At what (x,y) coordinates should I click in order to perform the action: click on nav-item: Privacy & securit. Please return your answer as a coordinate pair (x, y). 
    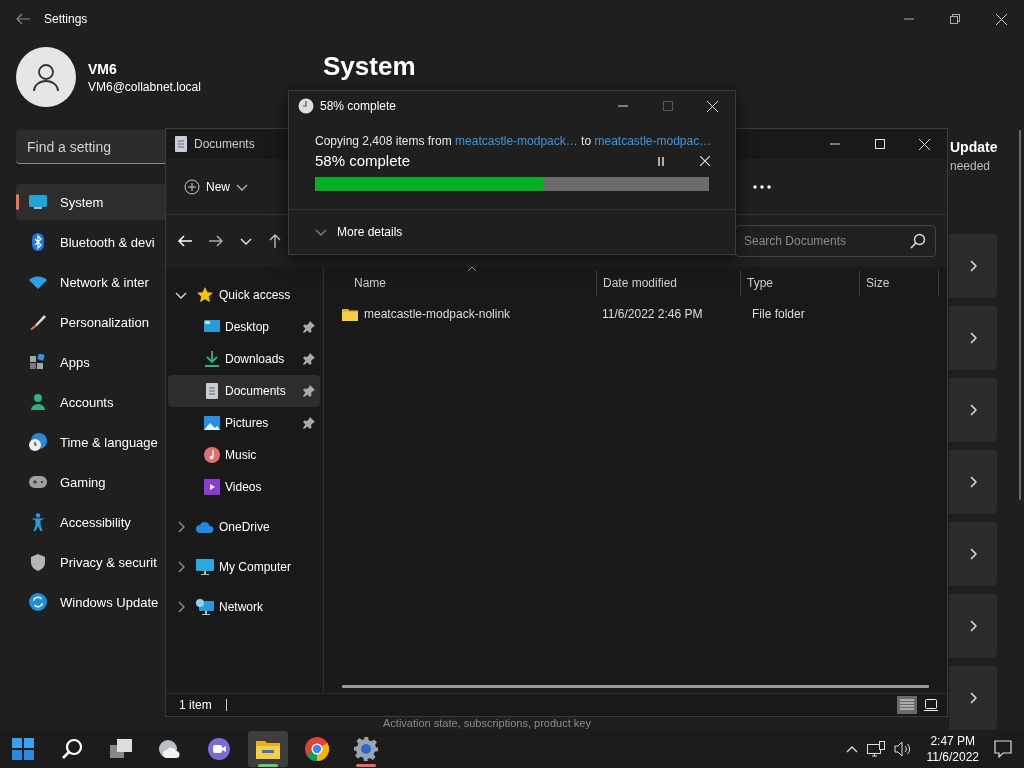
    Looking at the image, I should click on (90, 562).